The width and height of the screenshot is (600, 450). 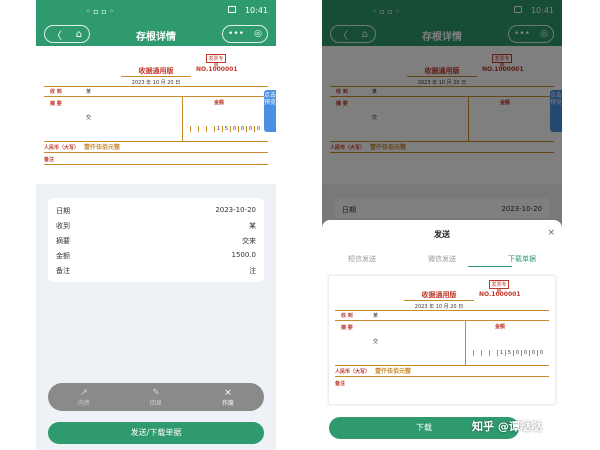 I want to click on preview-side-tab: 点击预览, so click(x=270, y=111).